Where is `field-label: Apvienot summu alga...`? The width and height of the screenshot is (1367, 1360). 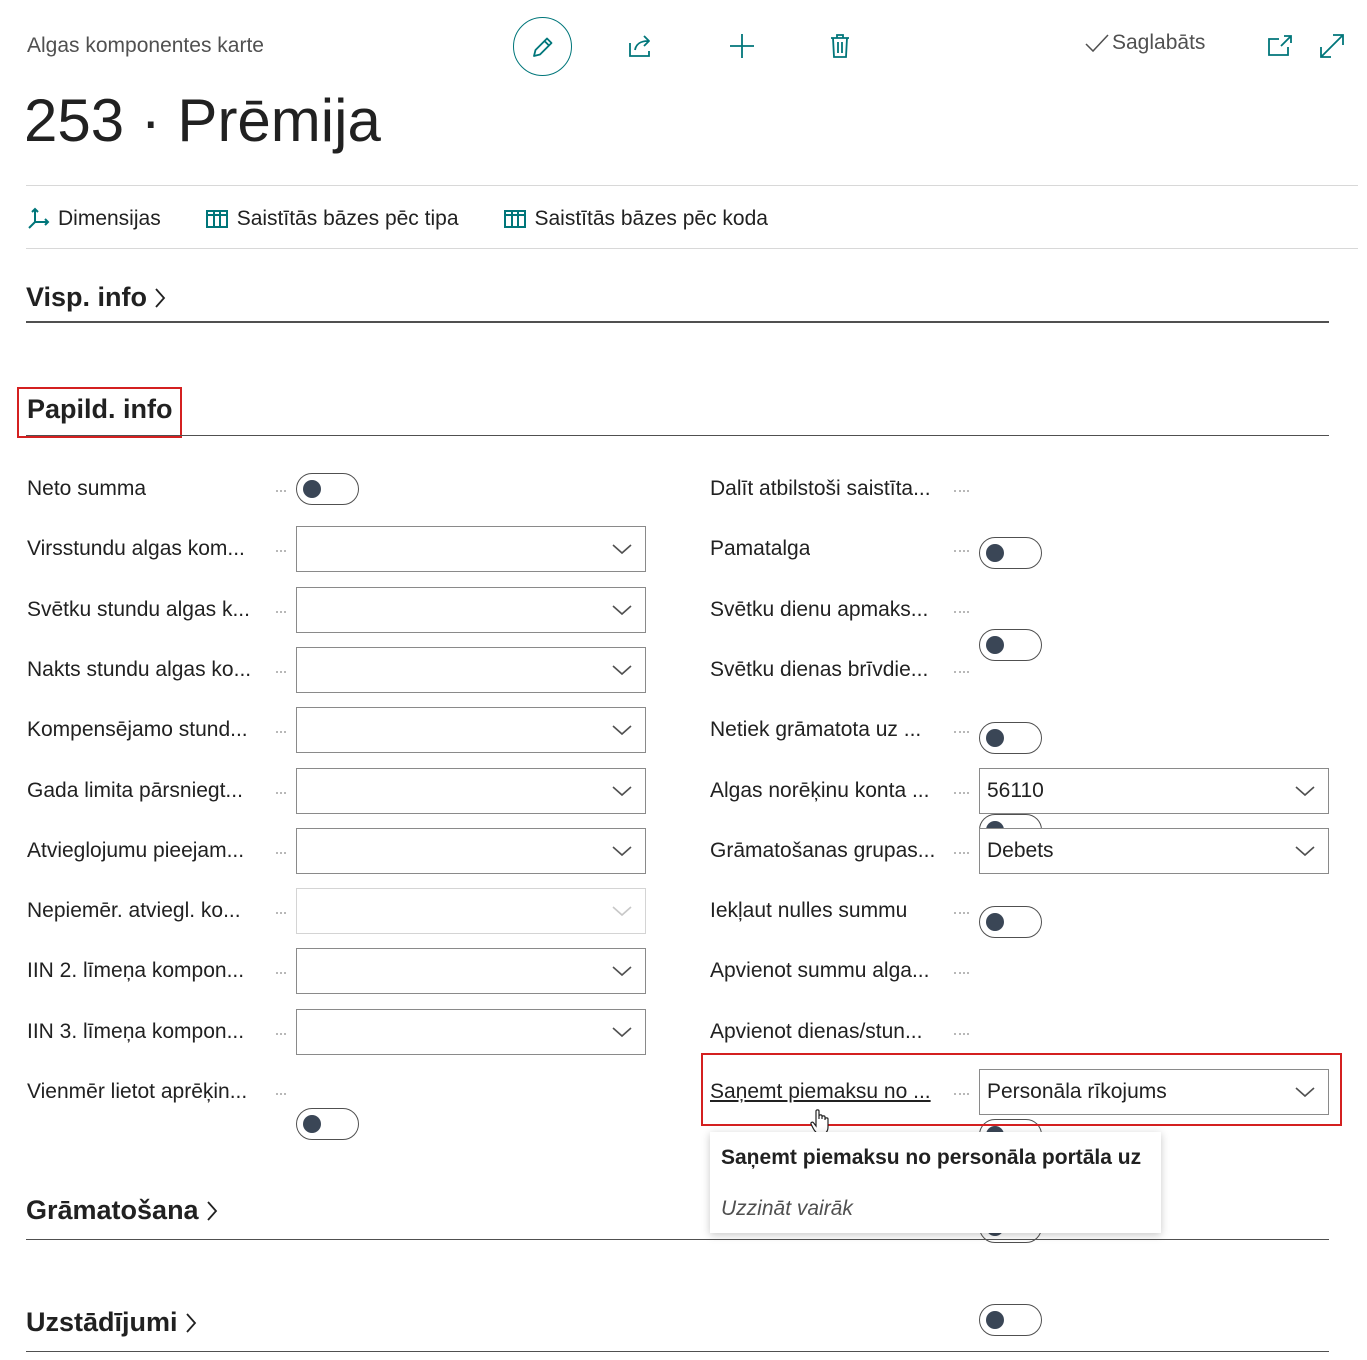
field-label: Apvienot summu alga... is located at coordinates (820, 971).